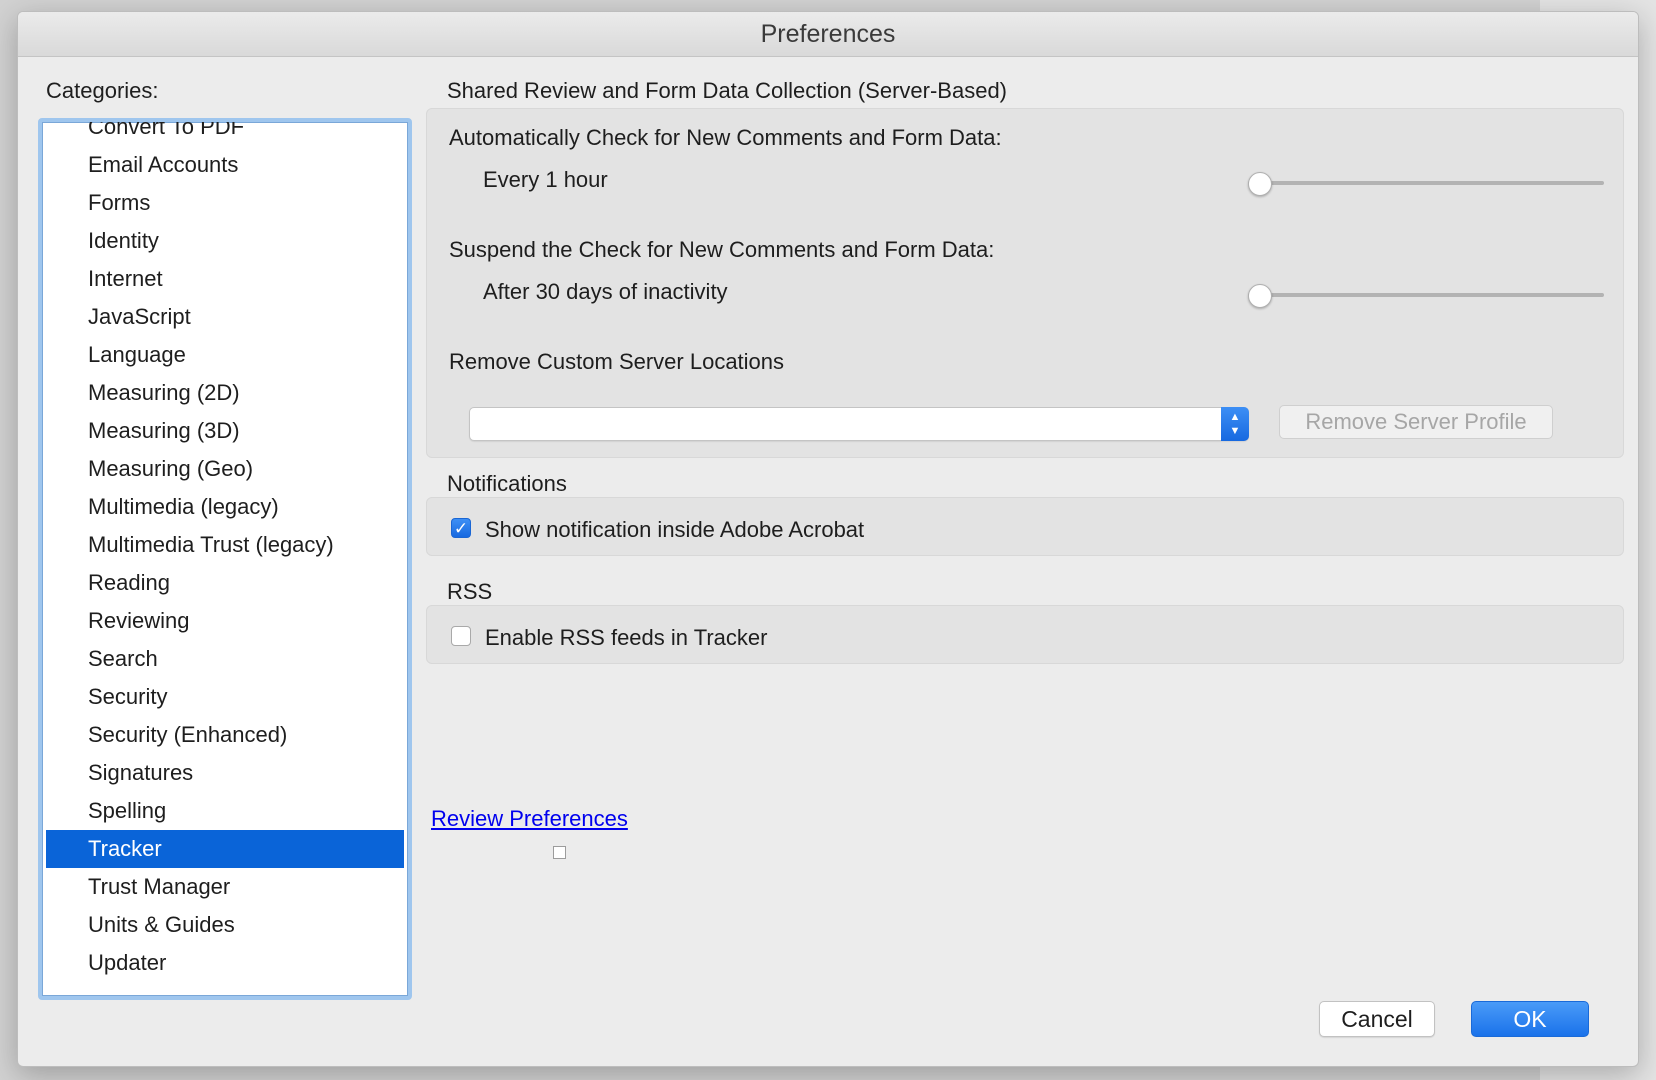  Describe the element at coordinates (626, 637) in the screenshot. I see `enable-rss-label: Enable RSS feeds in Tracker` at that location.